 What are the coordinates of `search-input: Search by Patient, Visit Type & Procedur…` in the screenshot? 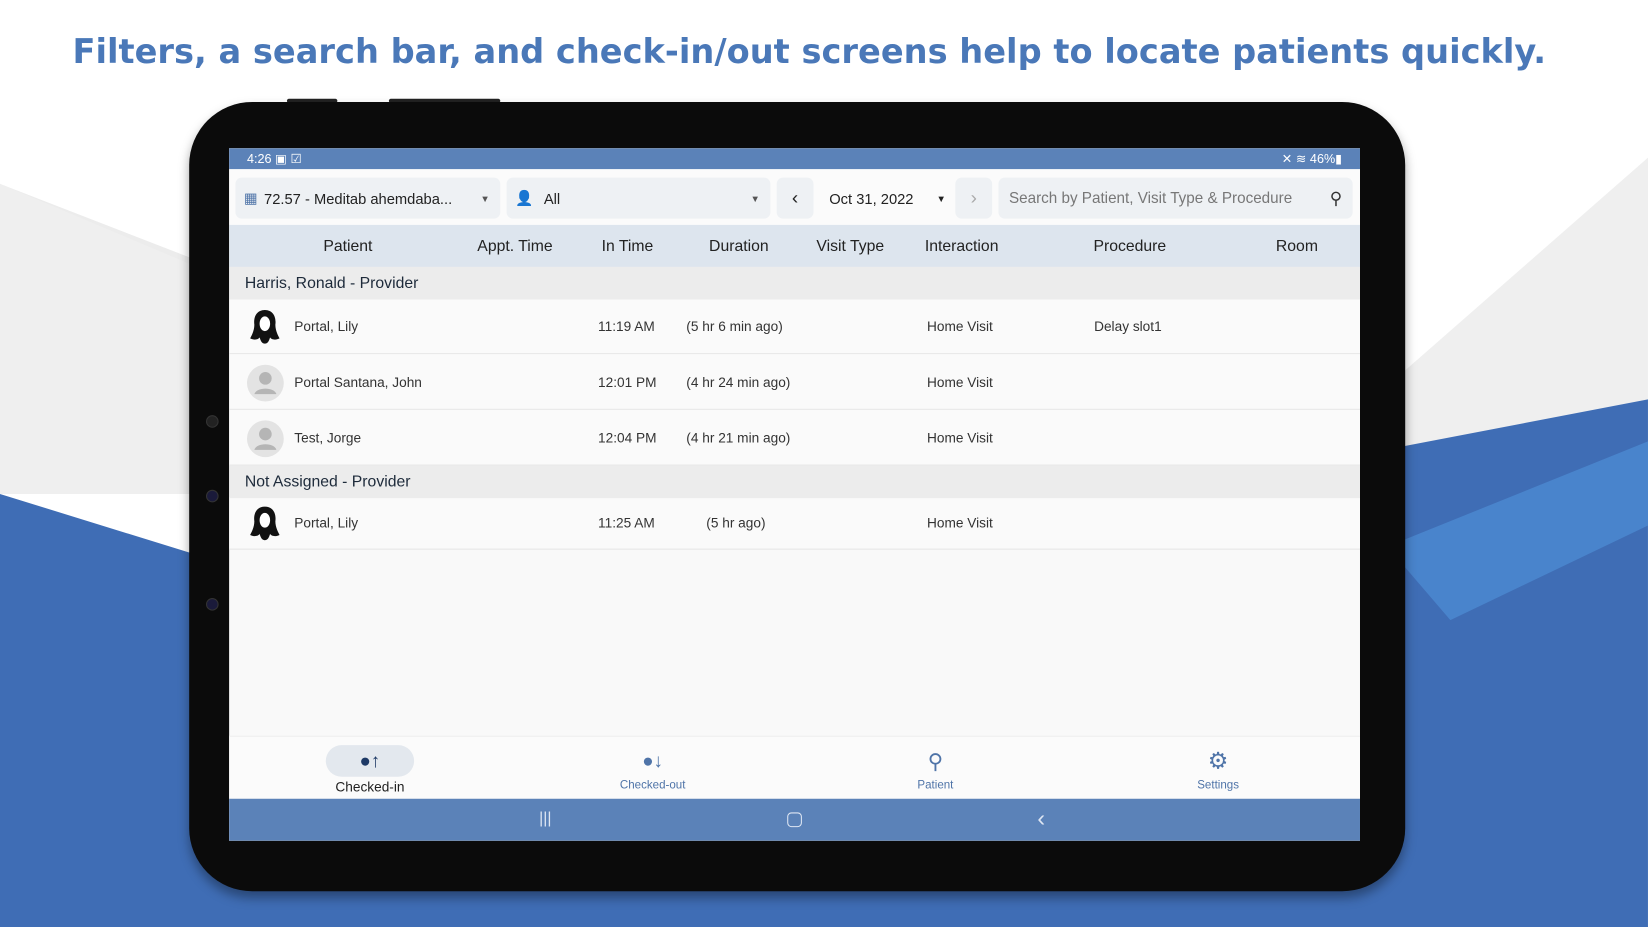 It's located at (1175, 198).